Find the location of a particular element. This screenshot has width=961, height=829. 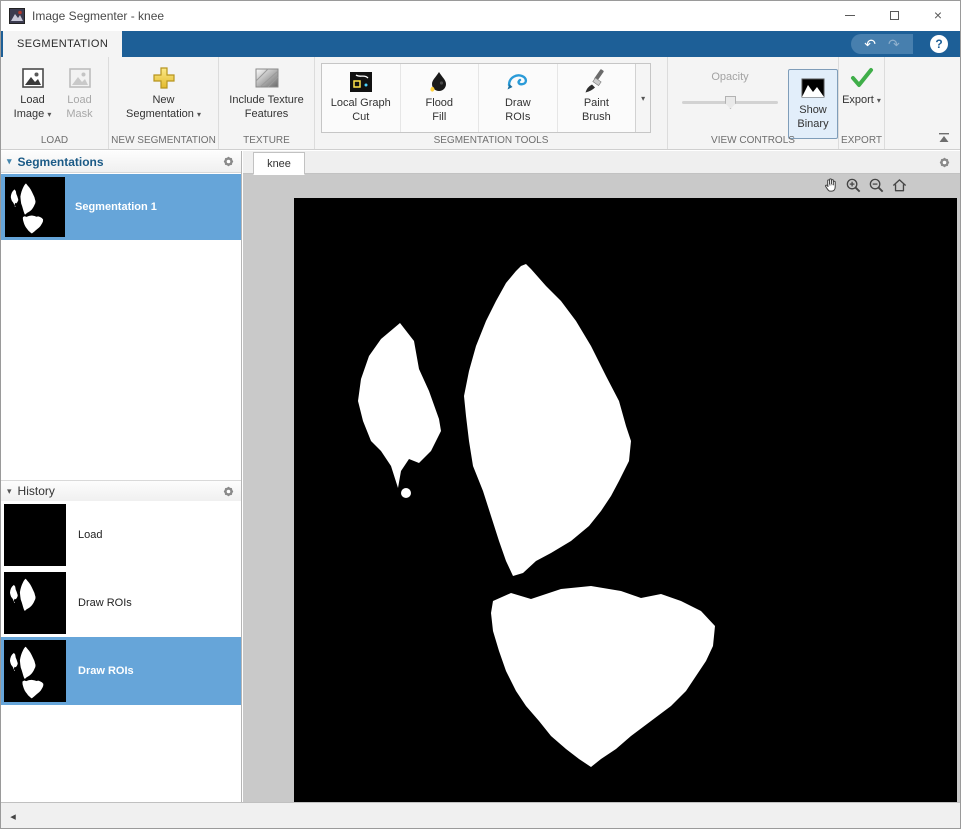

document-tab-knee: knee is located at coordinates (279, 163).